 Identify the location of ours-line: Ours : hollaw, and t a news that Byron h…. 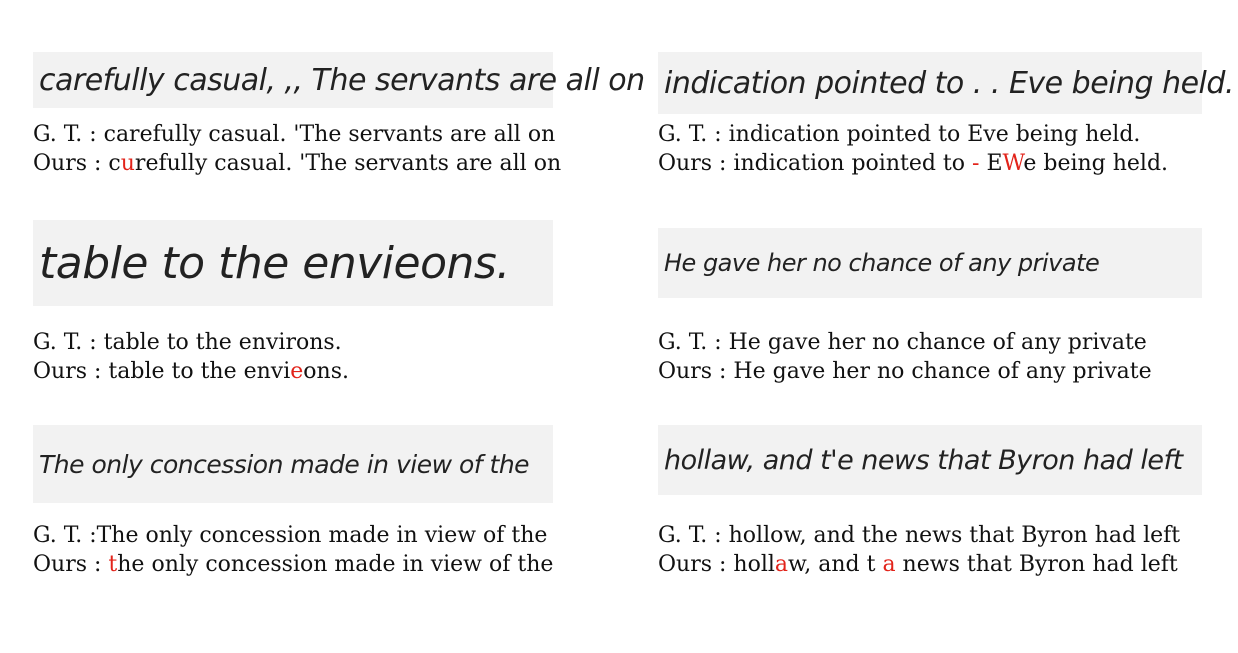
(918, 564).